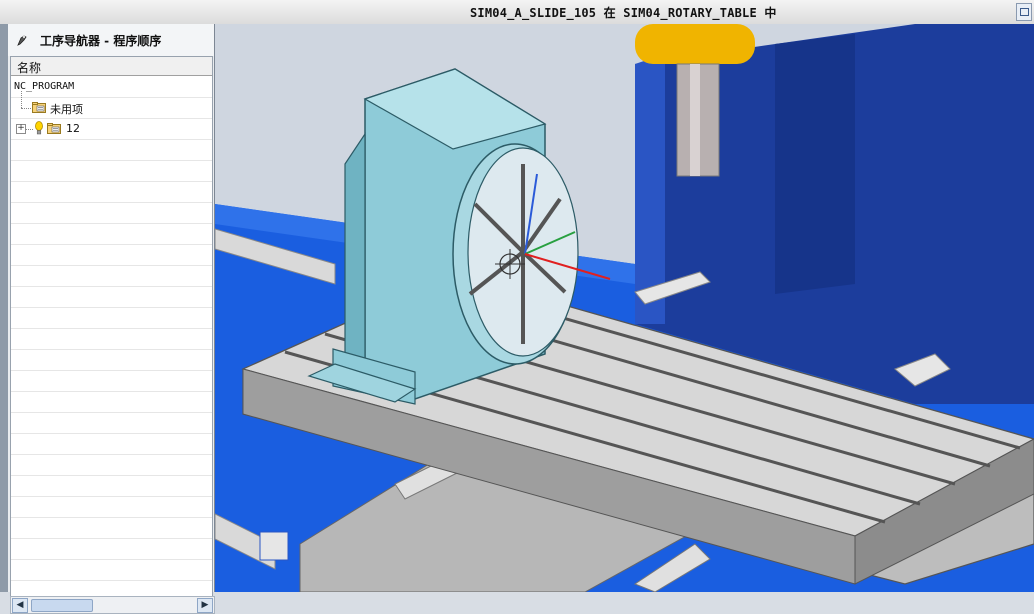 This screenshot has height=614, width=1034. I want to click on scroll-thumb, so click(62, 605).